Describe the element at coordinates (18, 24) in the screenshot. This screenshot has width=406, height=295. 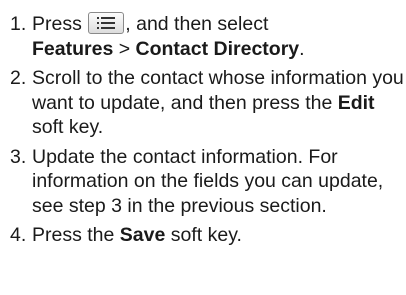
I see `step-number: 1.` at that location.